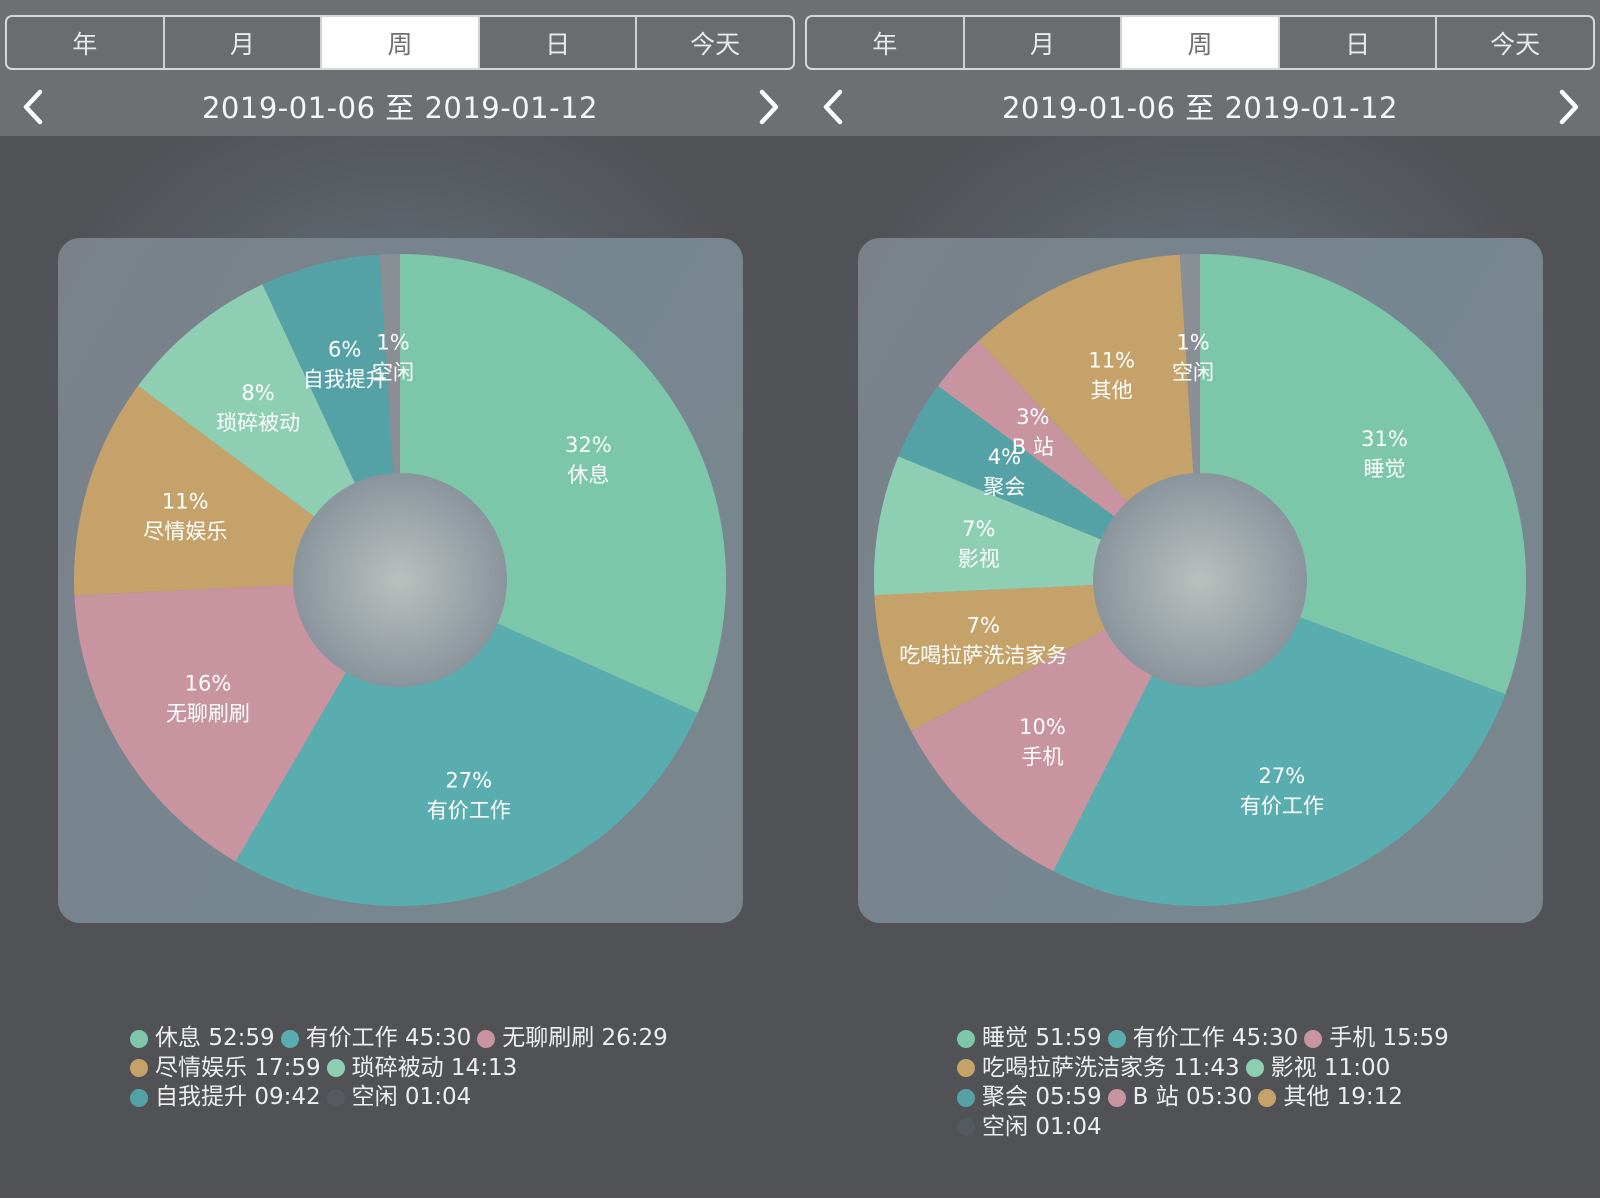 Image resolution: width=1600 pixels, height=1198 pixels. What do you see at coordinates (548, 1038) in the screenshot?
I see `legend-label: 无聊刷刷` at bounding box center [548, 1038].